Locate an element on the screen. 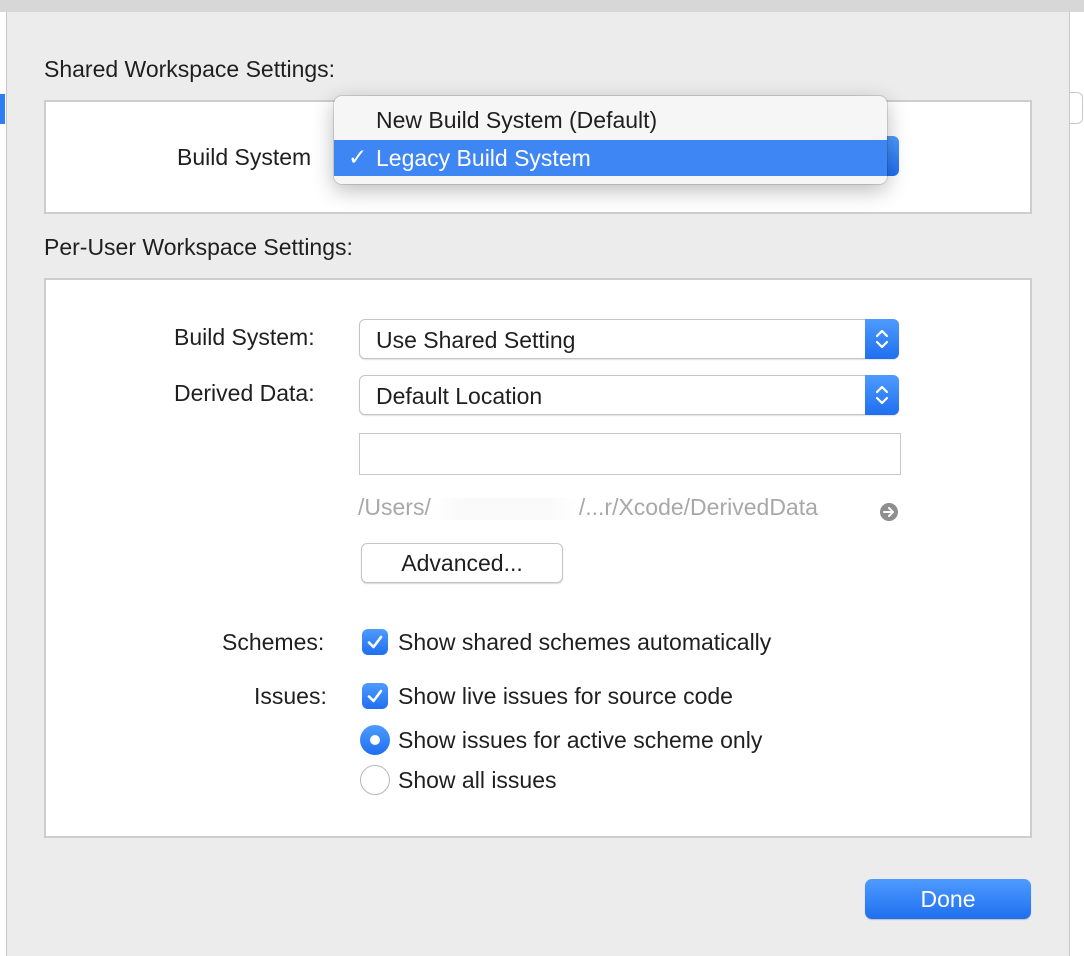  derived-data-label: Derived Data: is located at coordinates (244, 393).